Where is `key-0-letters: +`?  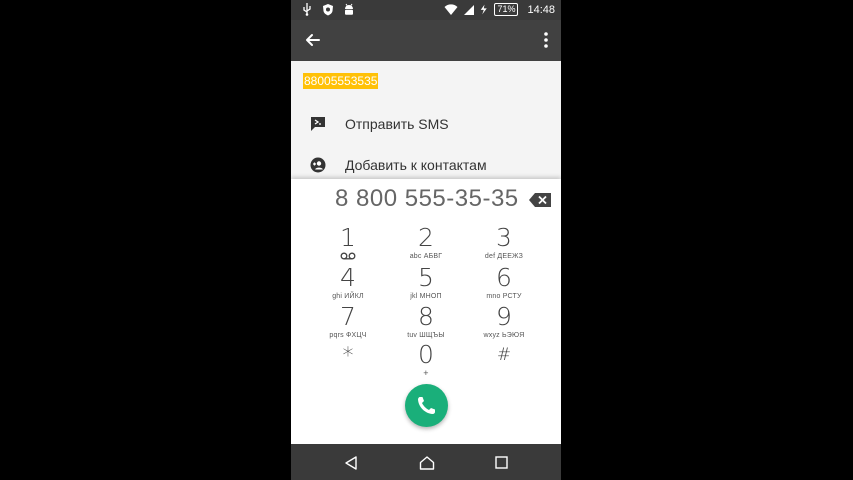 key-0-letters: + is located at coordinates (426, 373).